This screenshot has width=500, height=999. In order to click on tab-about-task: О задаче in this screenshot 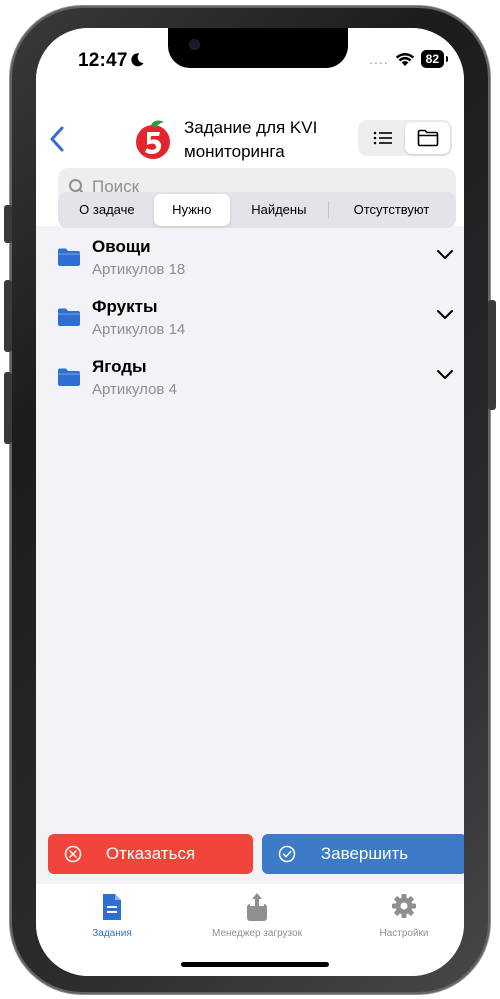, I will do `click(107, 210)`.